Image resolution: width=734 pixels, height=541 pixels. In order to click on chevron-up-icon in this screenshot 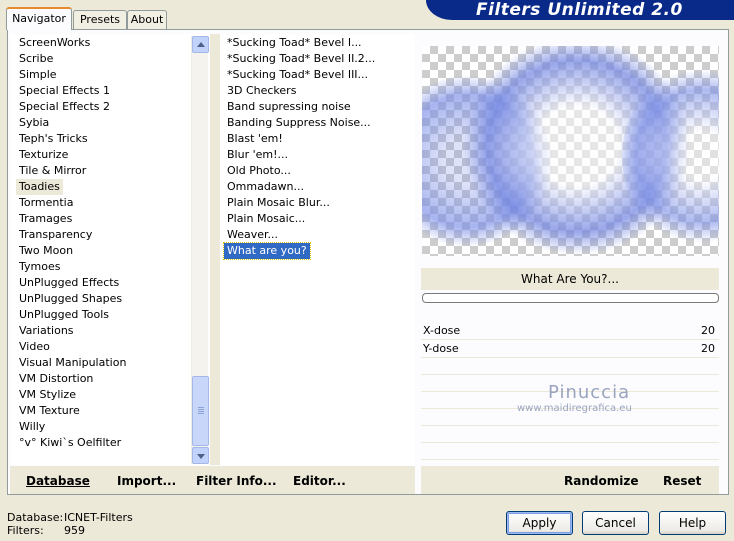, I will do `click(201, 44)`.